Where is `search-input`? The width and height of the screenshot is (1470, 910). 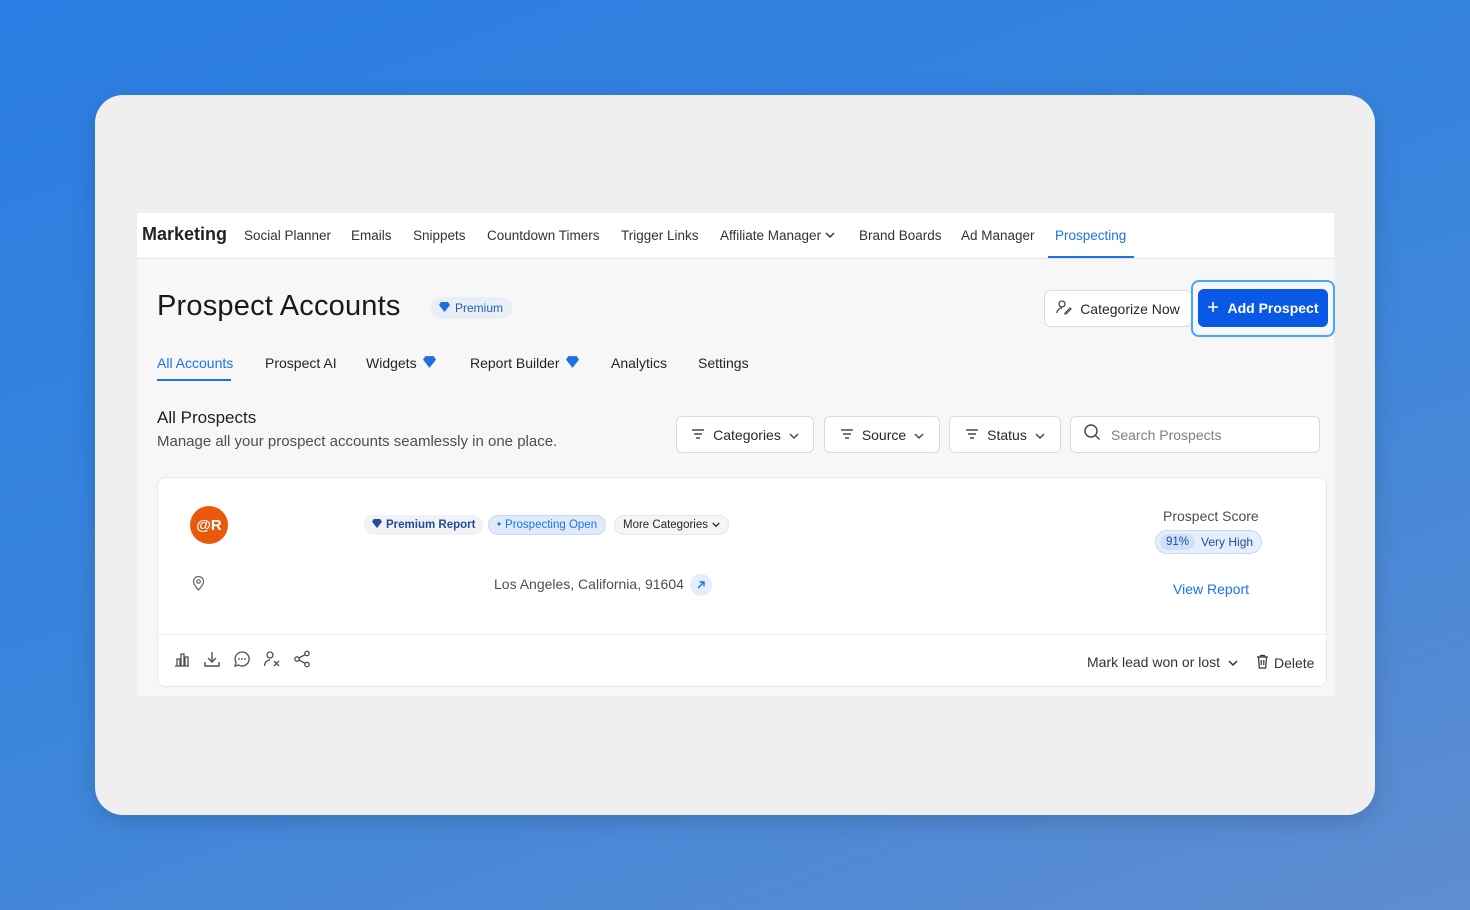 search-input is located at coordinates (1211, 434).